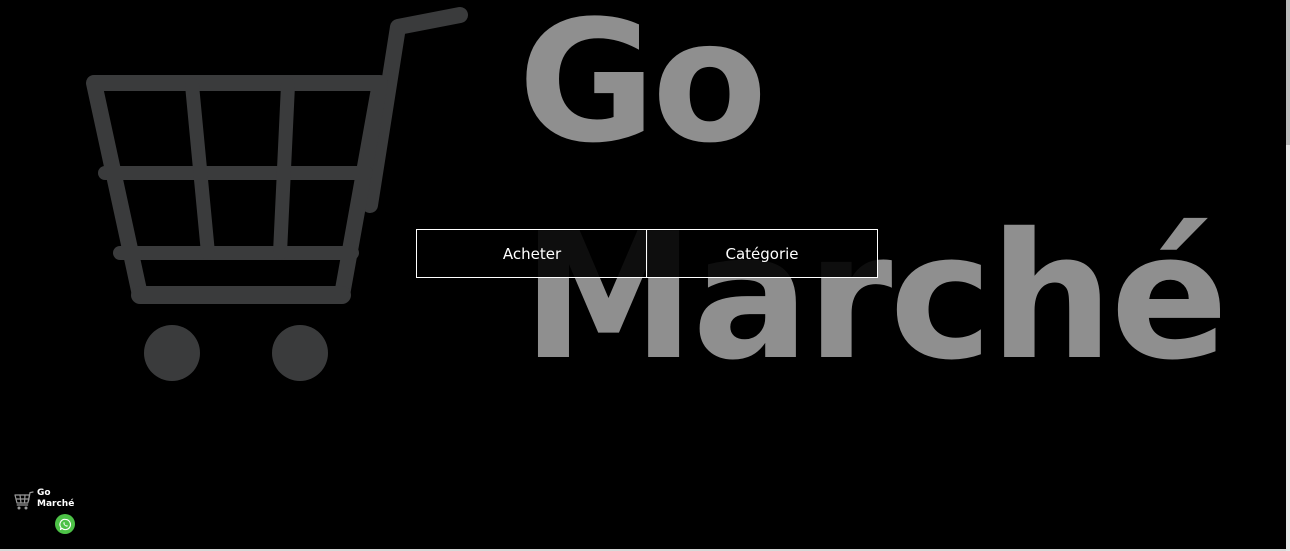 This screenshot has height=551, width=1290. I want to click on hero-title-line1: Go, so click(642, 90).